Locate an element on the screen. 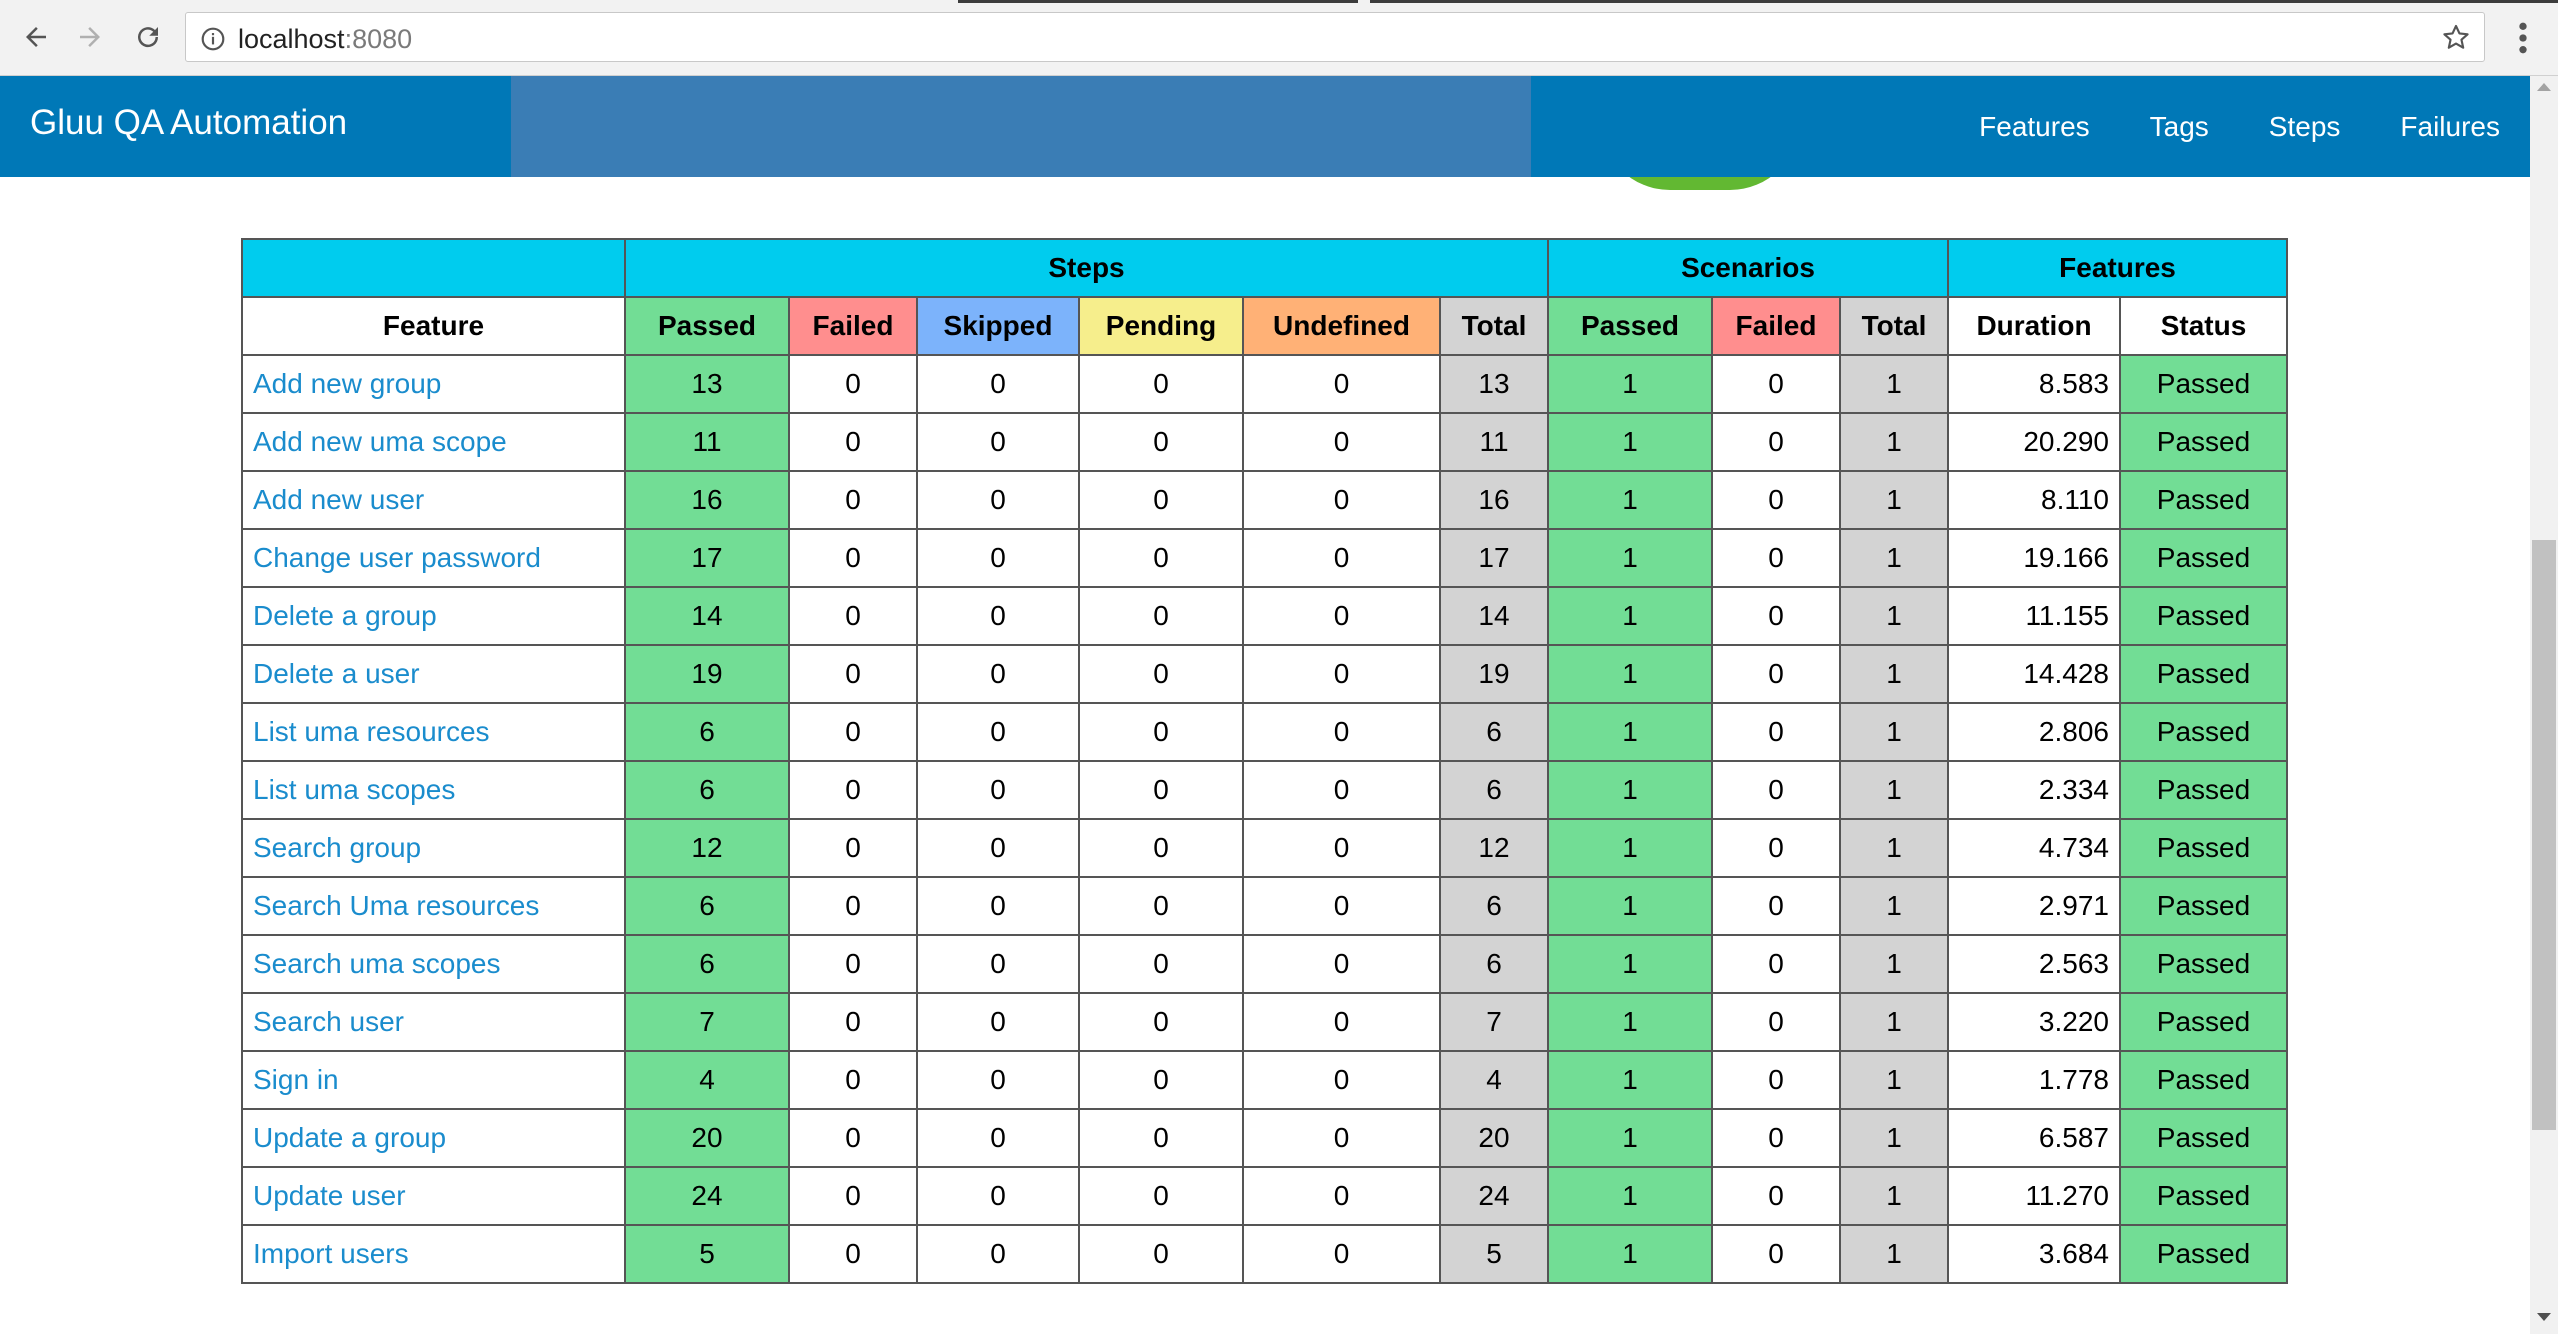 The width and height of the screenshot is (2558, 1334). steps-passed-cell: 24 is located at coordinates (707, 1196).